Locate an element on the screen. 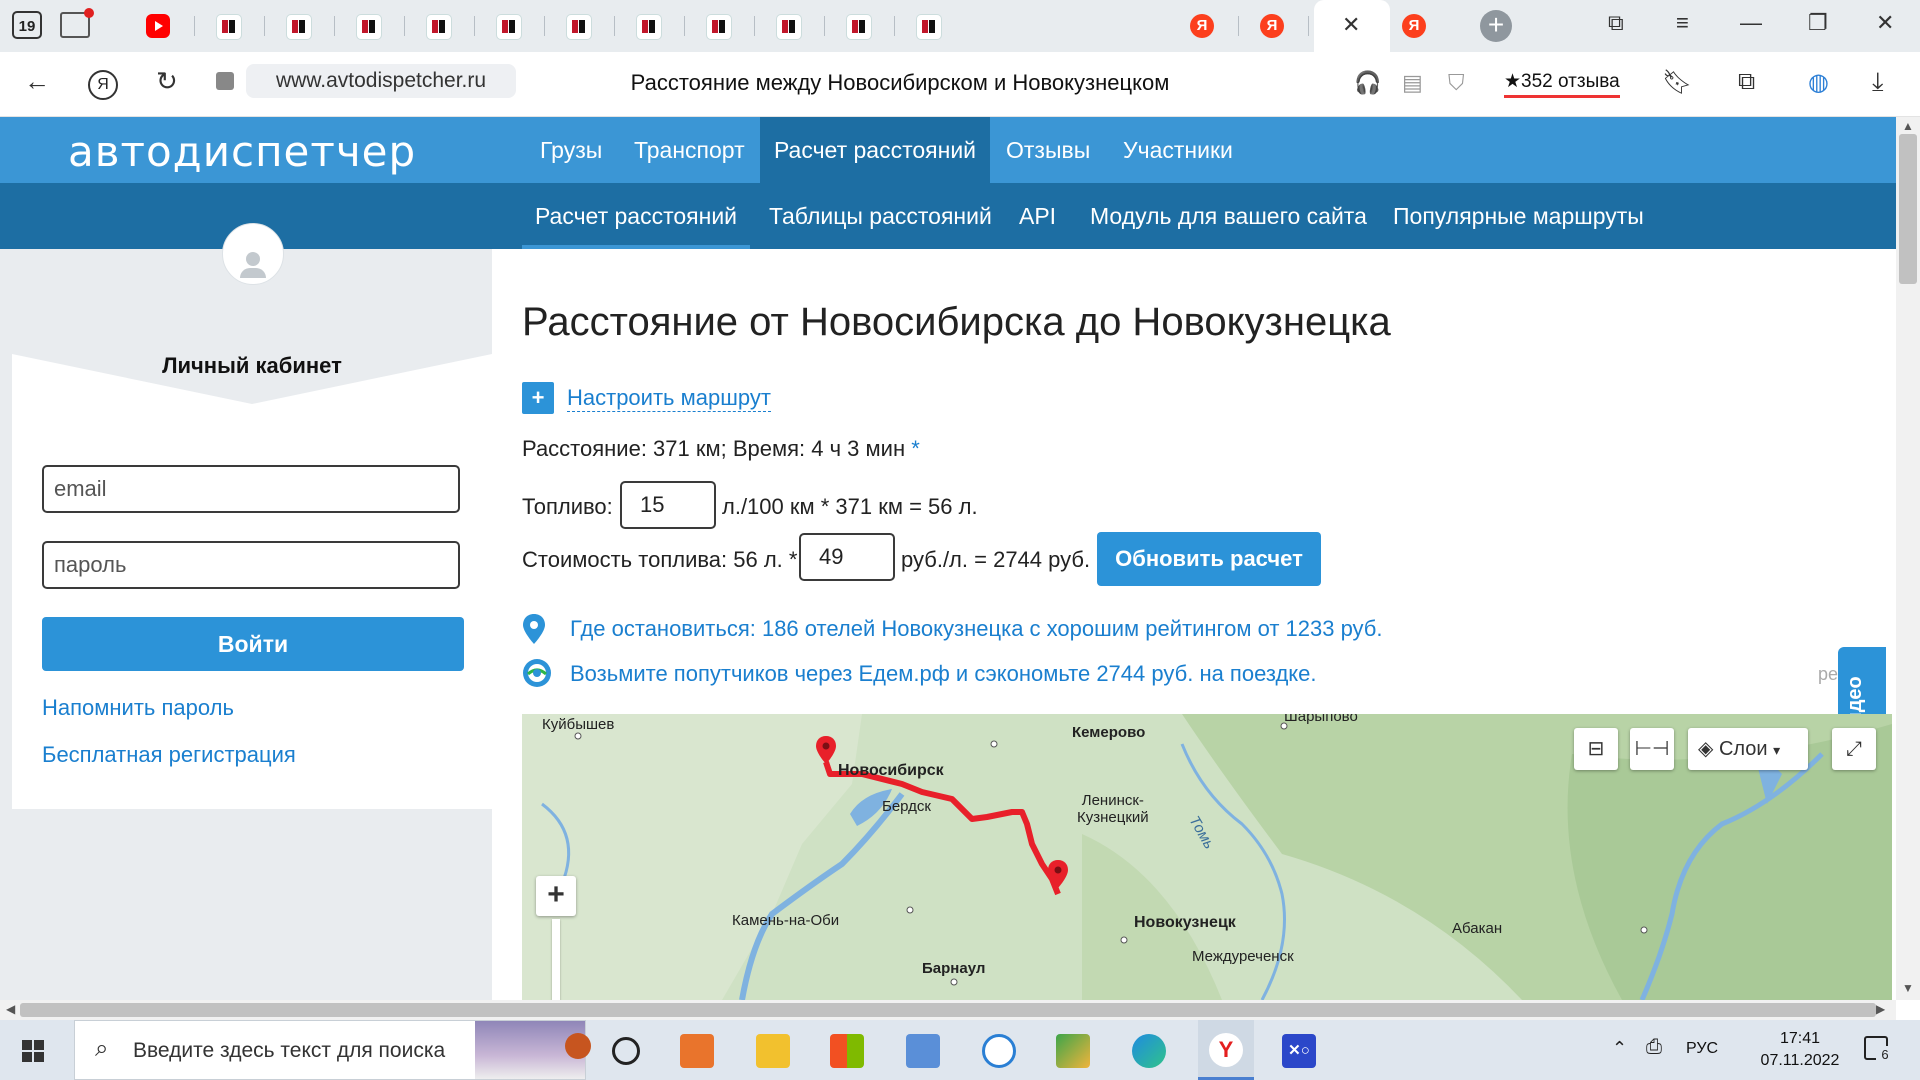  xo-app-icon: ✕○ is located at coordinates (1299, 1051).